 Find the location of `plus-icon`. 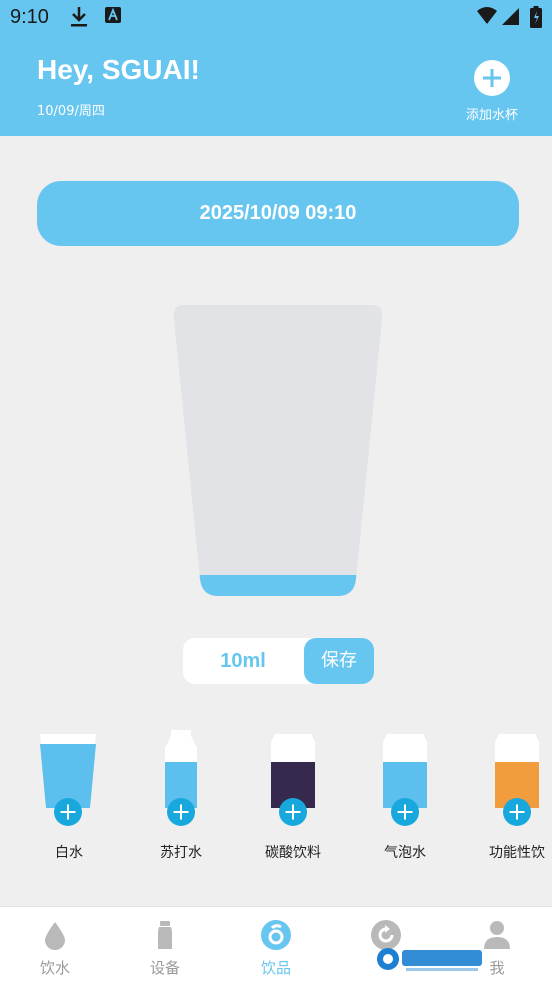

plus-icon is located at coordinates (492, 78).